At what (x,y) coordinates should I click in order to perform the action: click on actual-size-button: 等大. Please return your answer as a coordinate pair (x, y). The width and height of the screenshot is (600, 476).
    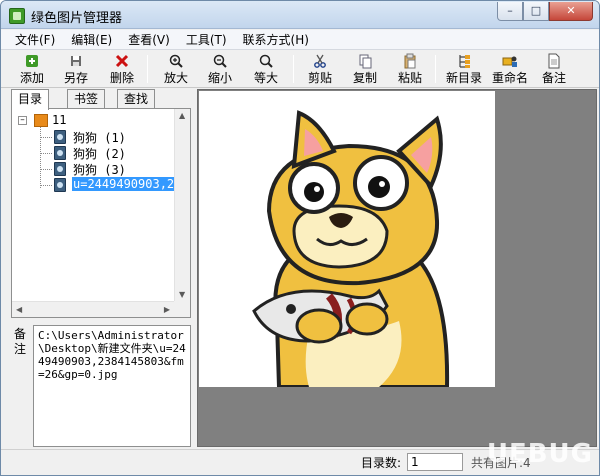
    Looking at the image, I should click on (266, 69).